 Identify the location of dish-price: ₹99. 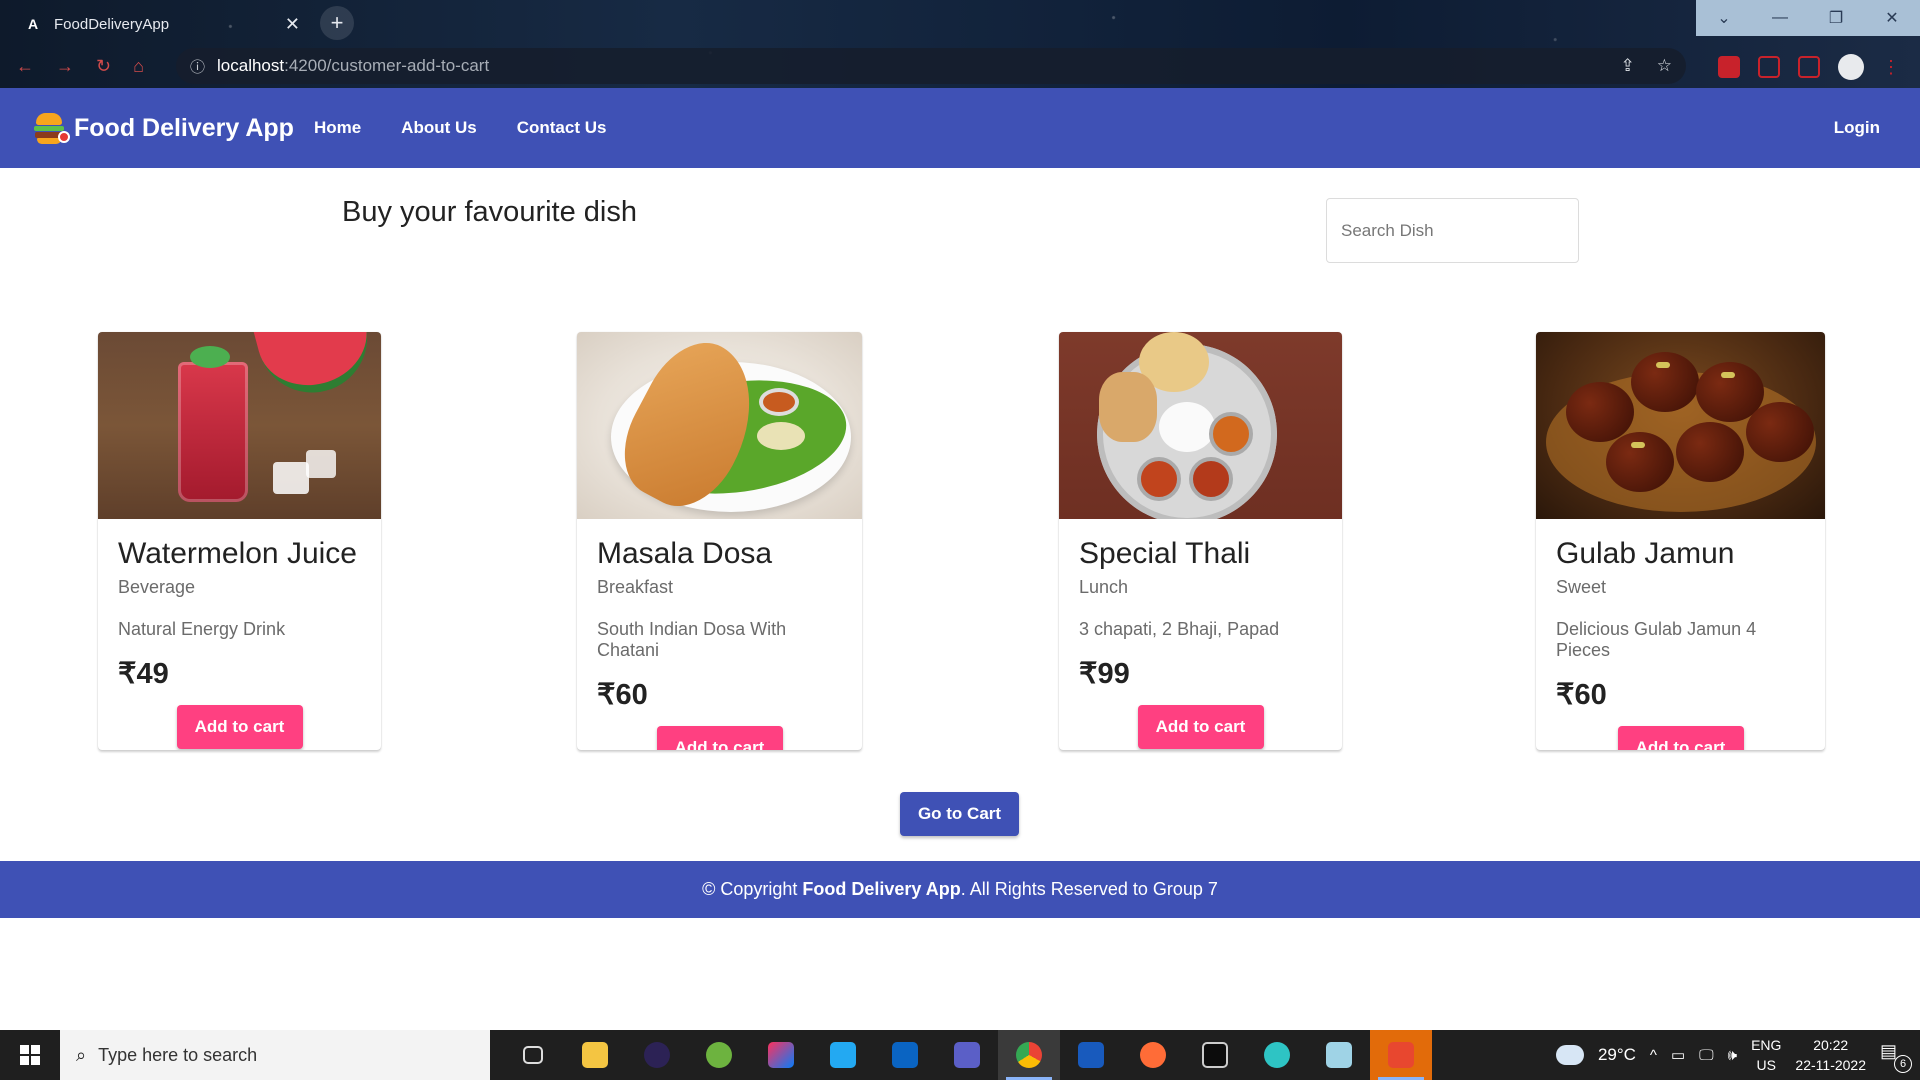
(1104, 674).